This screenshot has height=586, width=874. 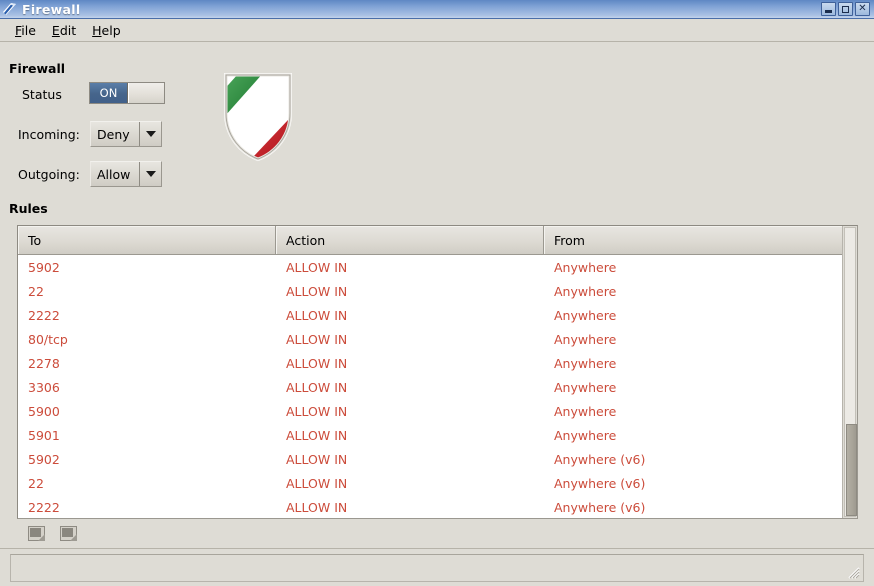 What do you see at coordinates (49, 174) in the screenshot?
I see `outgoing-label: Outgoing:` at bounding box center [49, 174].